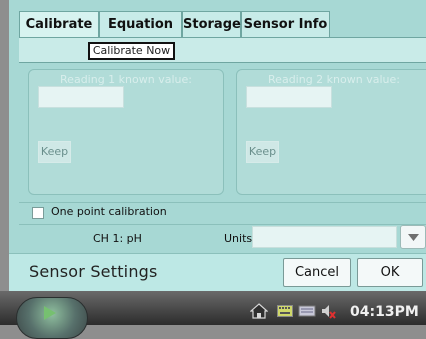 The width and height of the screenshot is (426, 339). I want to click on dialog-title: Sensor Settings, so click(93, 271).